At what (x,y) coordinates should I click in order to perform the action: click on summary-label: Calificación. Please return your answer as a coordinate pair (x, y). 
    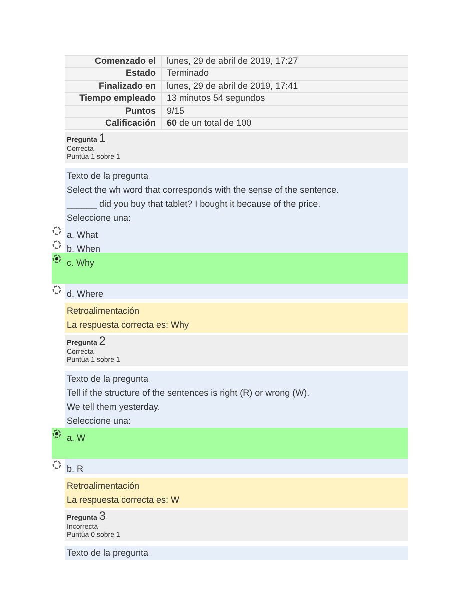
    Looking at the image, I should click on (113, 124).